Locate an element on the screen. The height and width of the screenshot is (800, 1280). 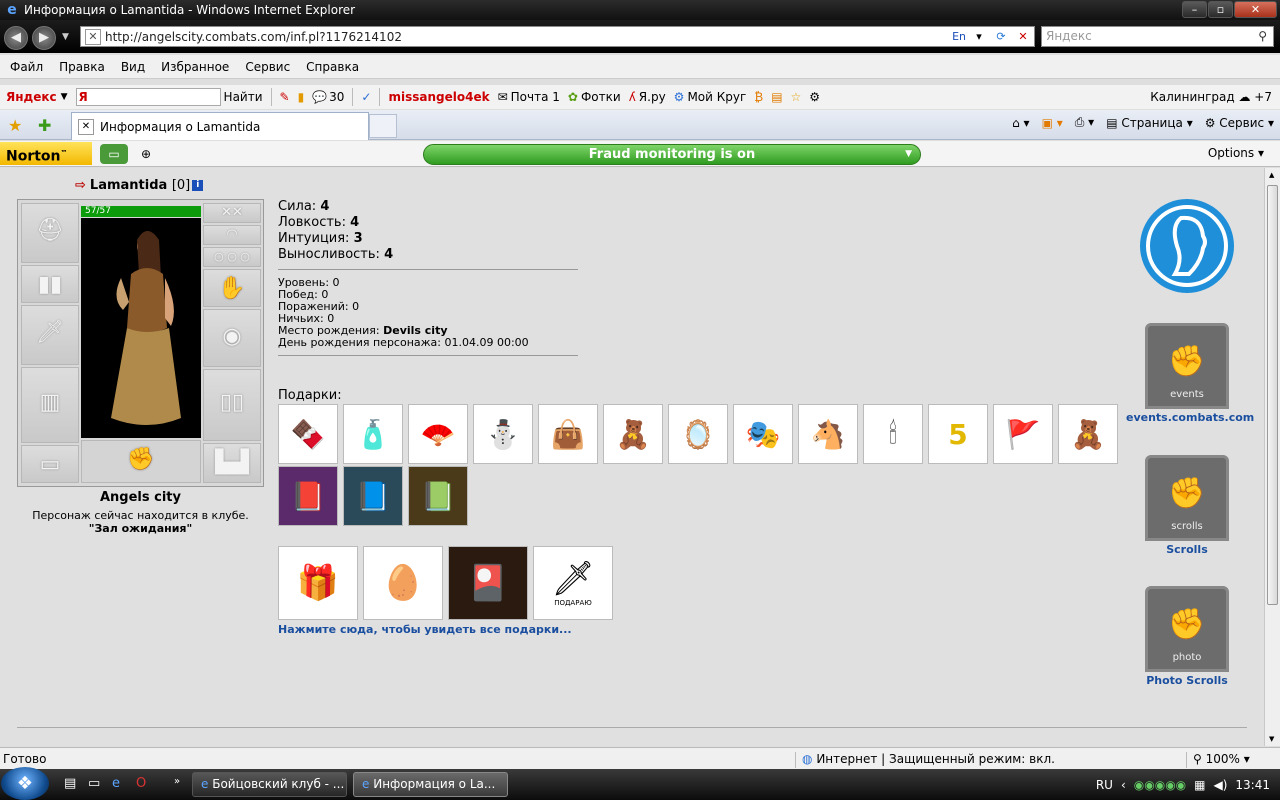
refresh-icon: ⟳ is located at coordinates (1001, 36).